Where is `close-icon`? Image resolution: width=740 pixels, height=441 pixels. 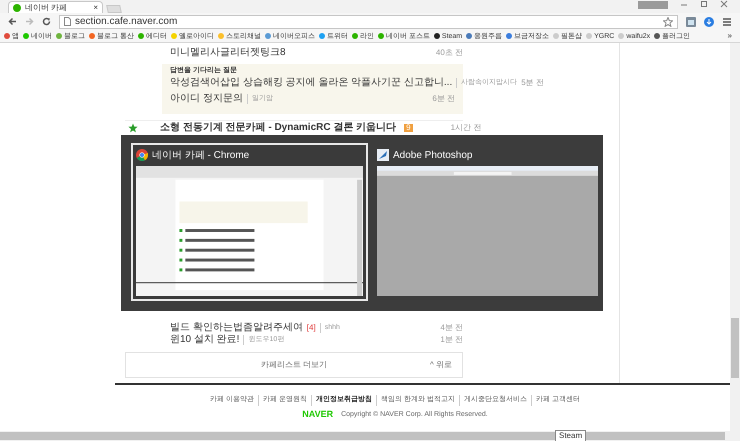
close-icon is located at coordinates (724, 4).